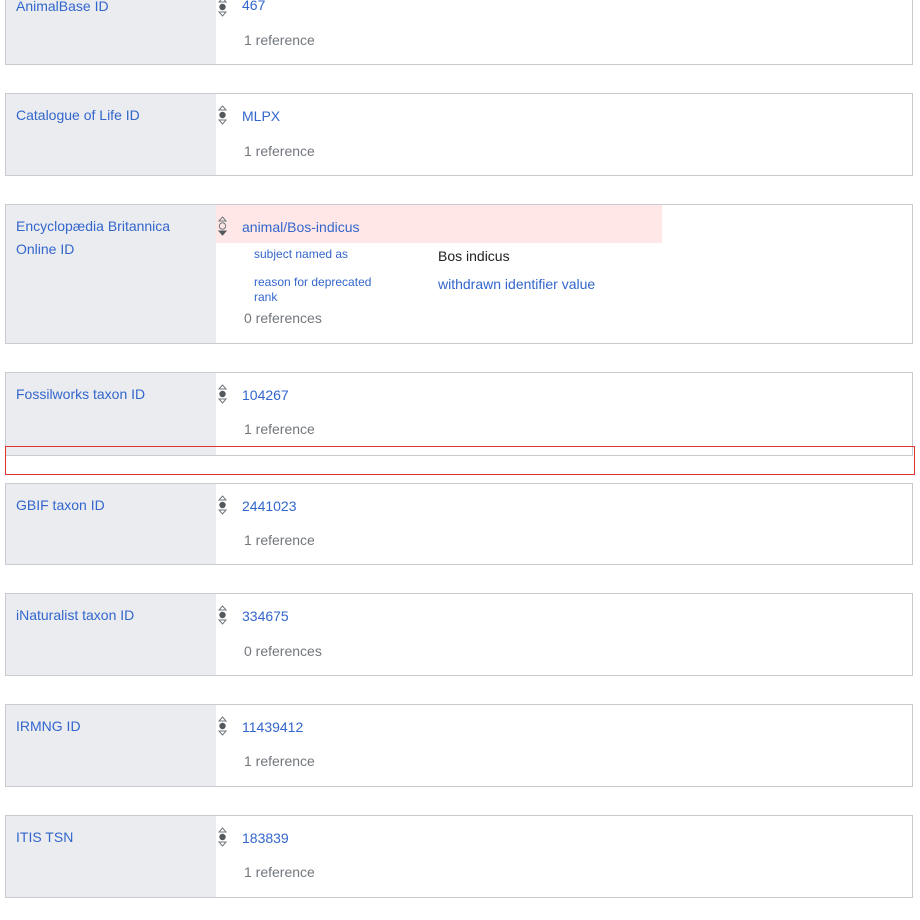 Image resolution: width=920 pixels, height=920 pixels. What do you see at coordinates (564, 745) in the screenshot?
I see `statement: 11439412 1 reference` at bounding box center [564, 745].